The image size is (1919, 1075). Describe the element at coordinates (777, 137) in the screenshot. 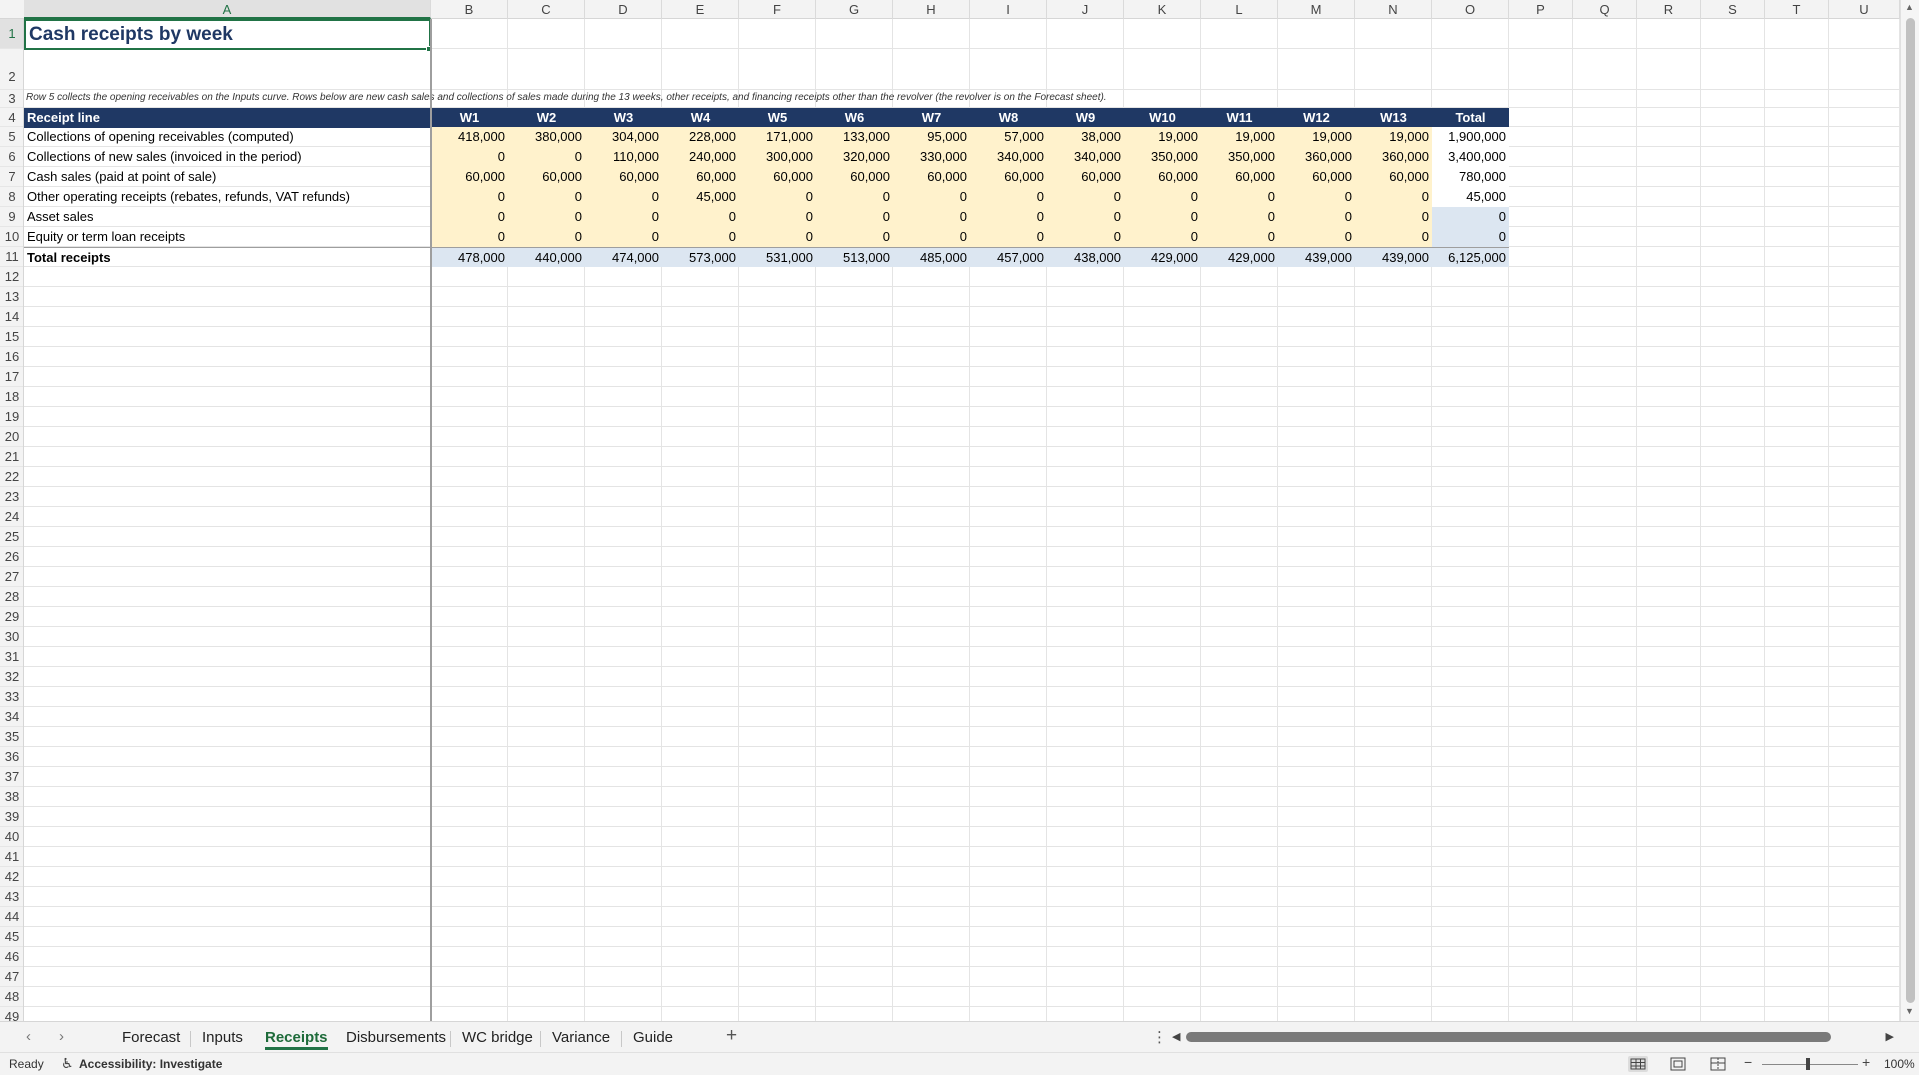

I see `week-value: 171,000` at that location.